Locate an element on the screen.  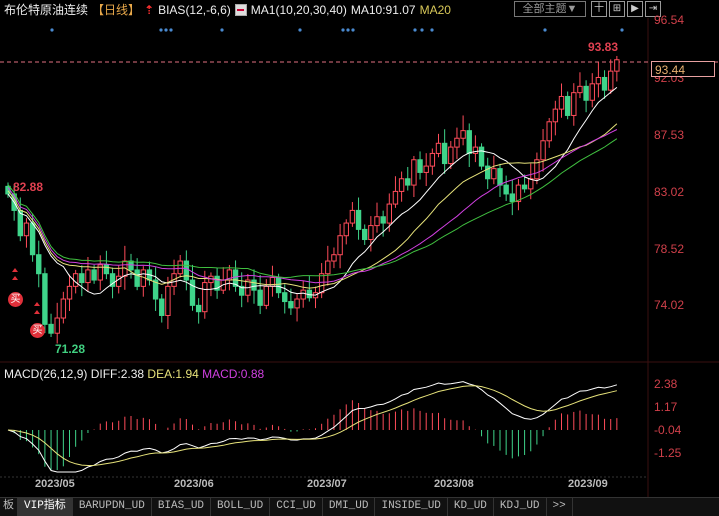
tab-inside: INSIDE_UD is located at coordinates (411, 507).